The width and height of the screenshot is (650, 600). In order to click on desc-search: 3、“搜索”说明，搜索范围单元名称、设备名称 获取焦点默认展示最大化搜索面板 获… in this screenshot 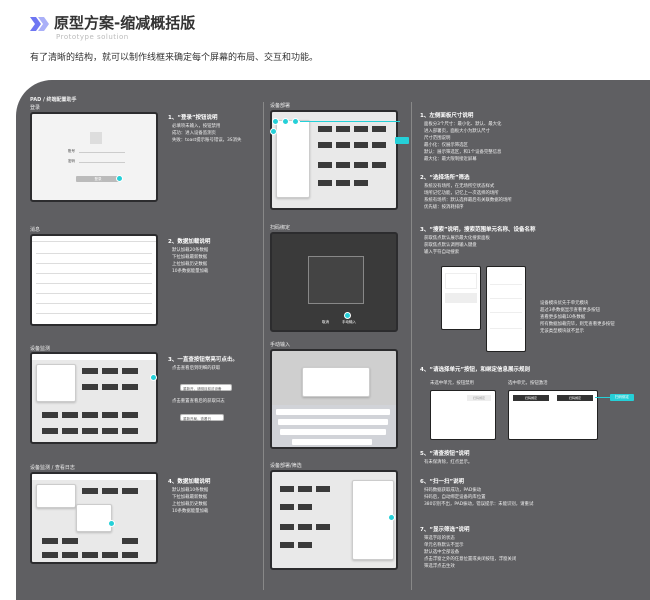, I will do `click(478, 241)`.